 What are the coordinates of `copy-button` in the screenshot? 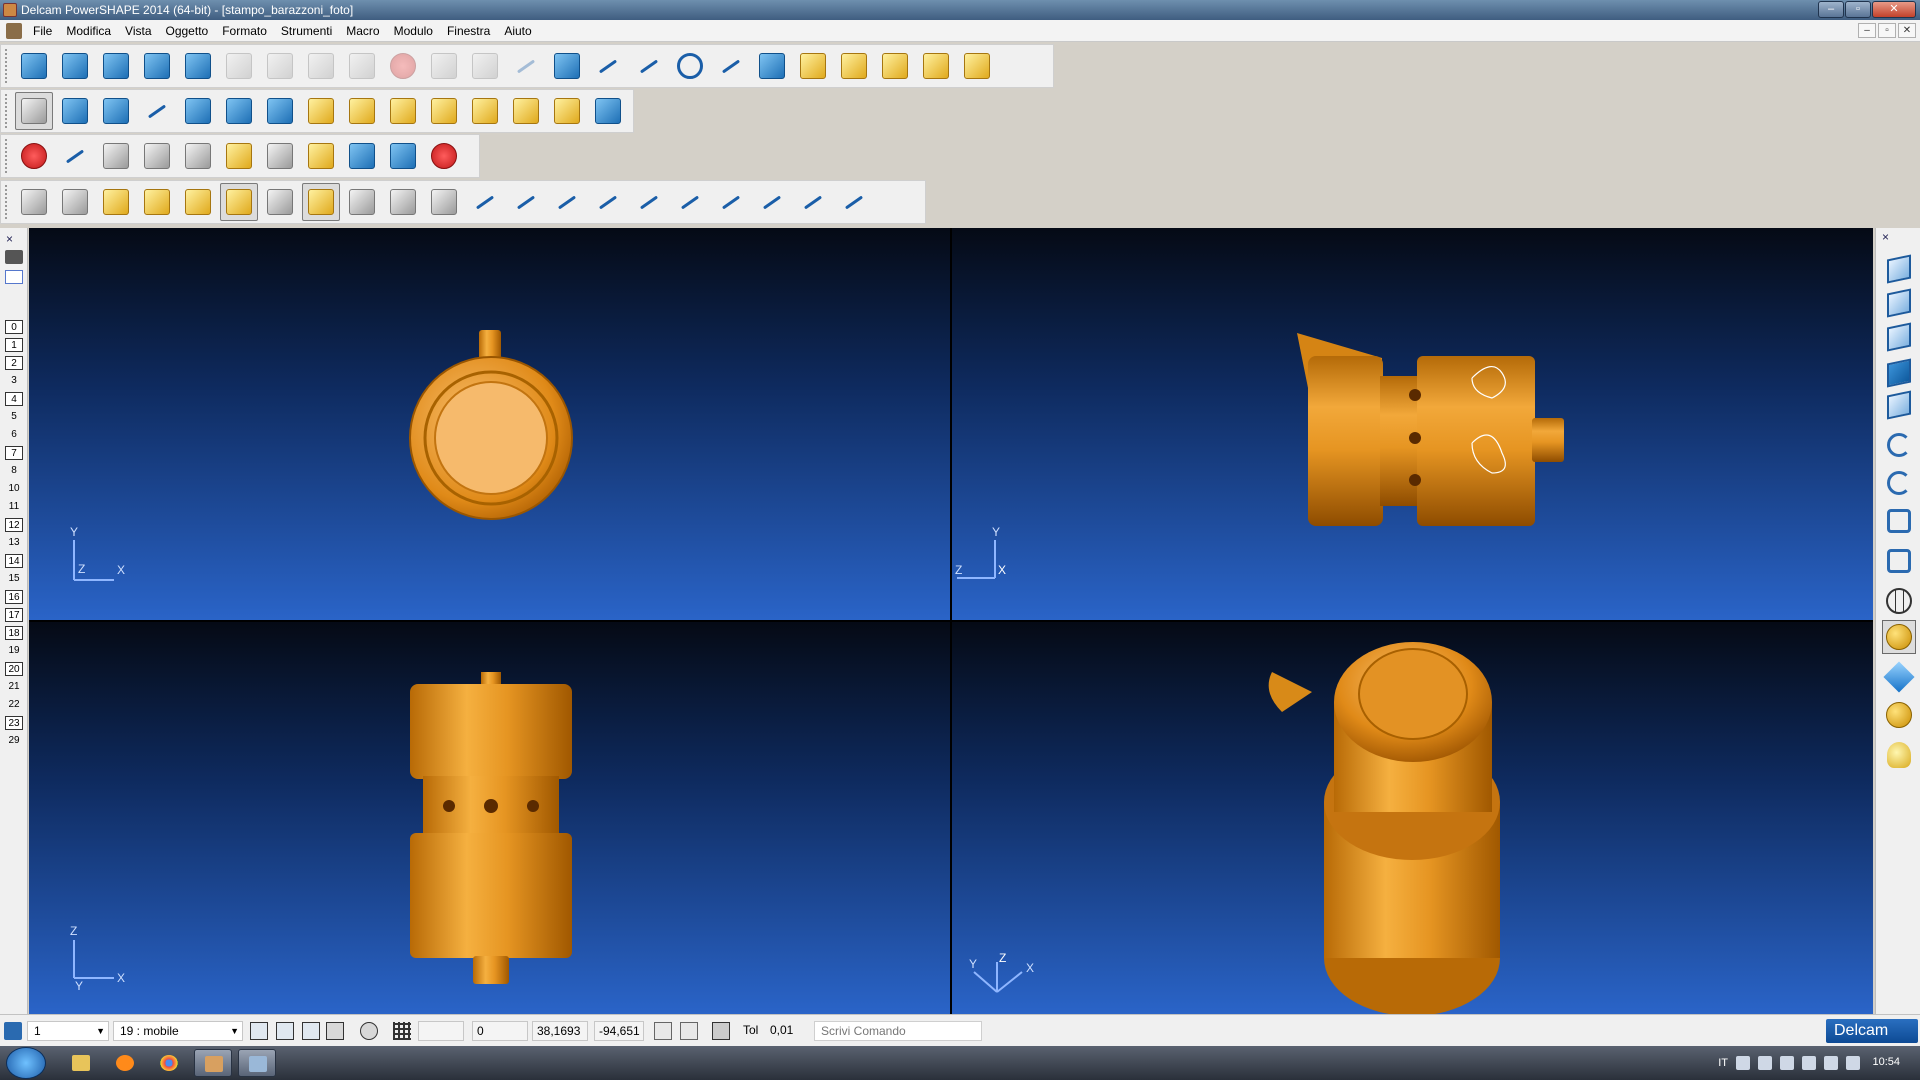 It's located at (280, 66).